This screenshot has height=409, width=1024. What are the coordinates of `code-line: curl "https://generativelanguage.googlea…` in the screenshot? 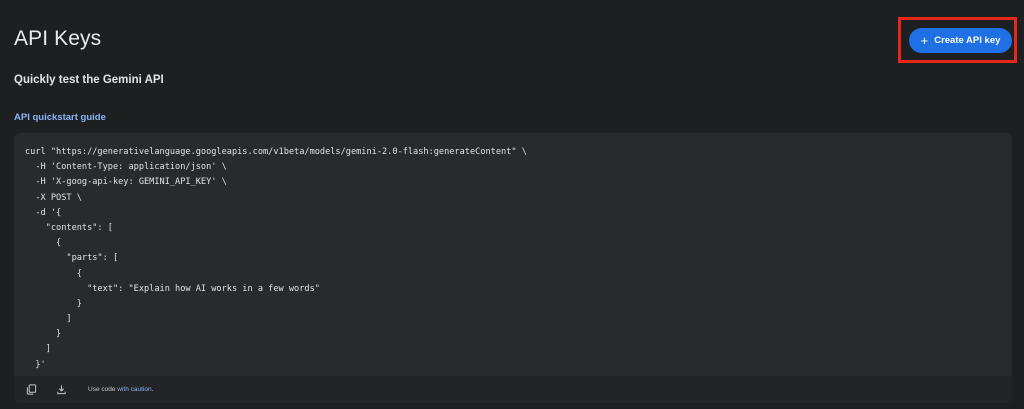 It's located at (276, 152).